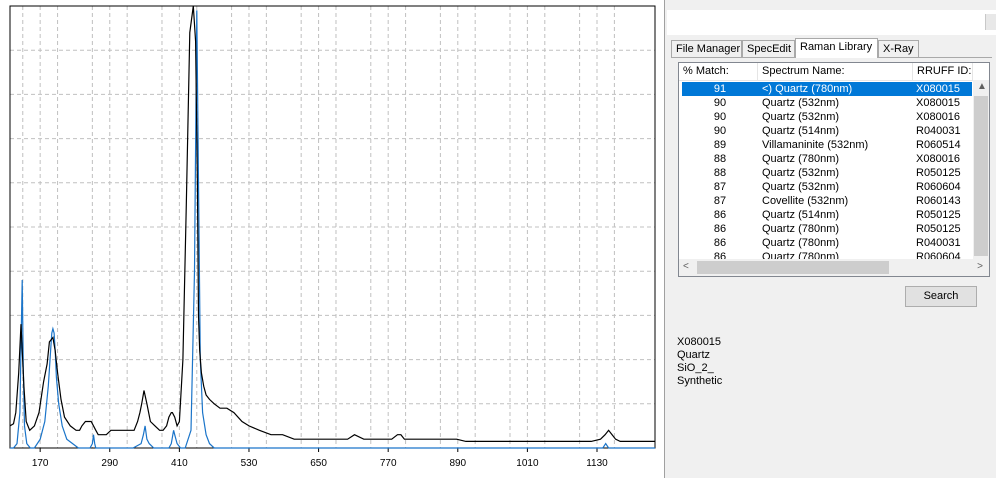  I want to click on x-tick-label: 650, so click(318, 463).